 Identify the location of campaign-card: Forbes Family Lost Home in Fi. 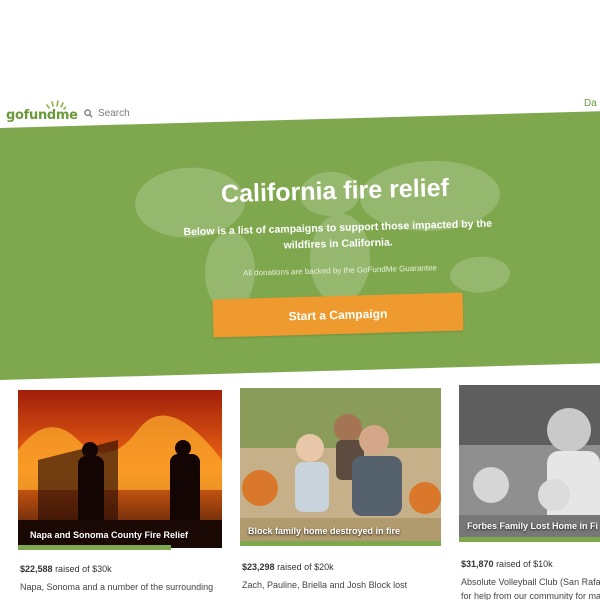
(529, 465).